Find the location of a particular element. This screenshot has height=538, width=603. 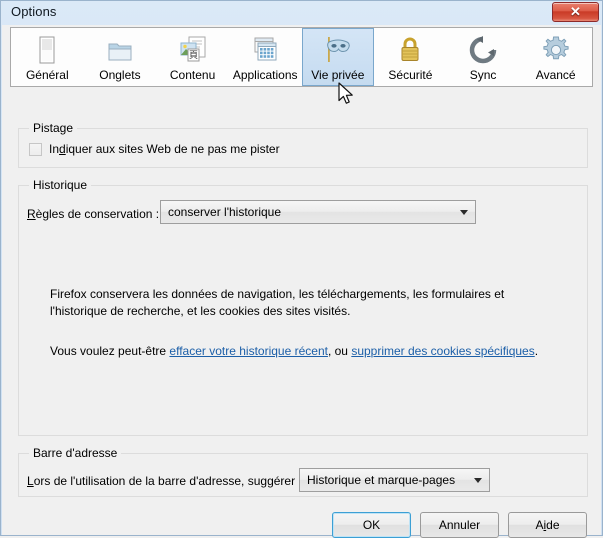

suggest-dropdown: Historique et marque-pages is located at coordinates (394, 480).